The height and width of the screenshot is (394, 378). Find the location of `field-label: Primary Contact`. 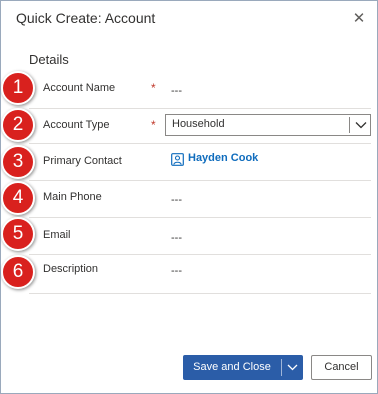

field-label: Primary Contact is located at coordinates (82, 161).